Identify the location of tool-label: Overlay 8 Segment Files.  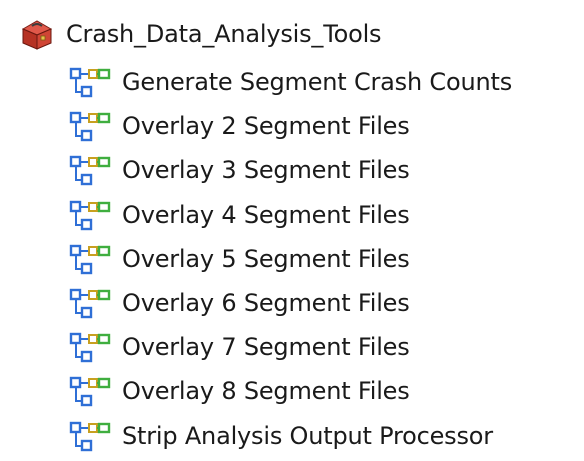
(266, 391).